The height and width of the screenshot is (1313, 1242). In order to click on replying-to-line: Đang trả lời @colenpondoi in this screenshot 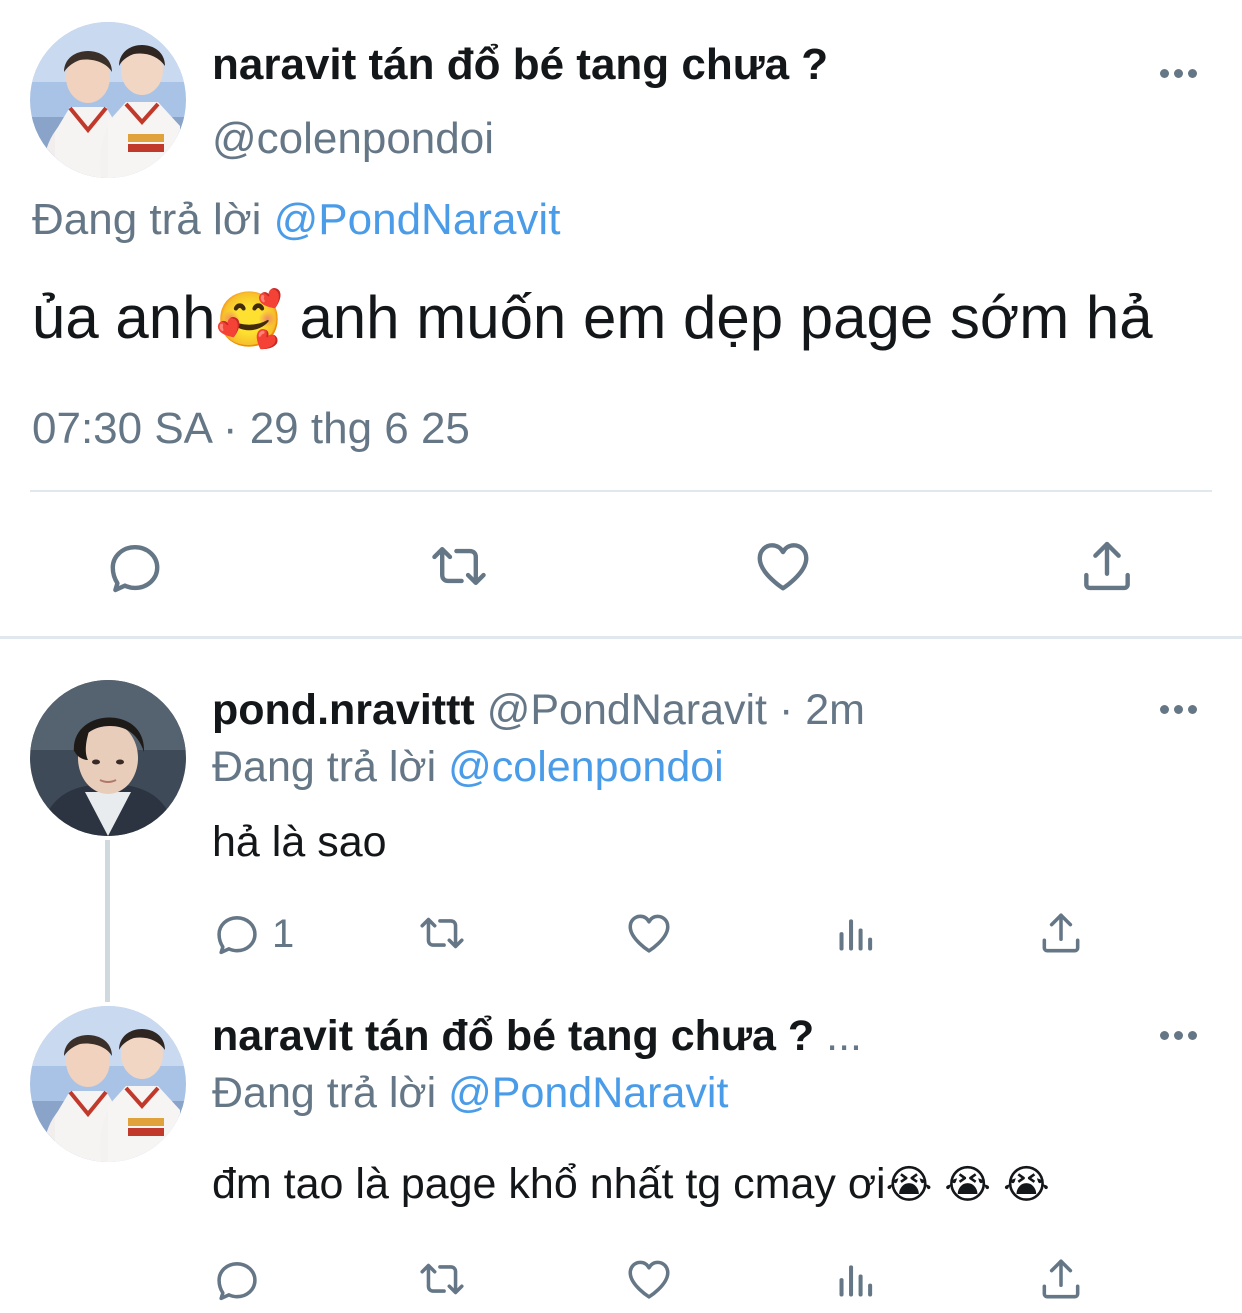, I will do `click(468, 767)`.